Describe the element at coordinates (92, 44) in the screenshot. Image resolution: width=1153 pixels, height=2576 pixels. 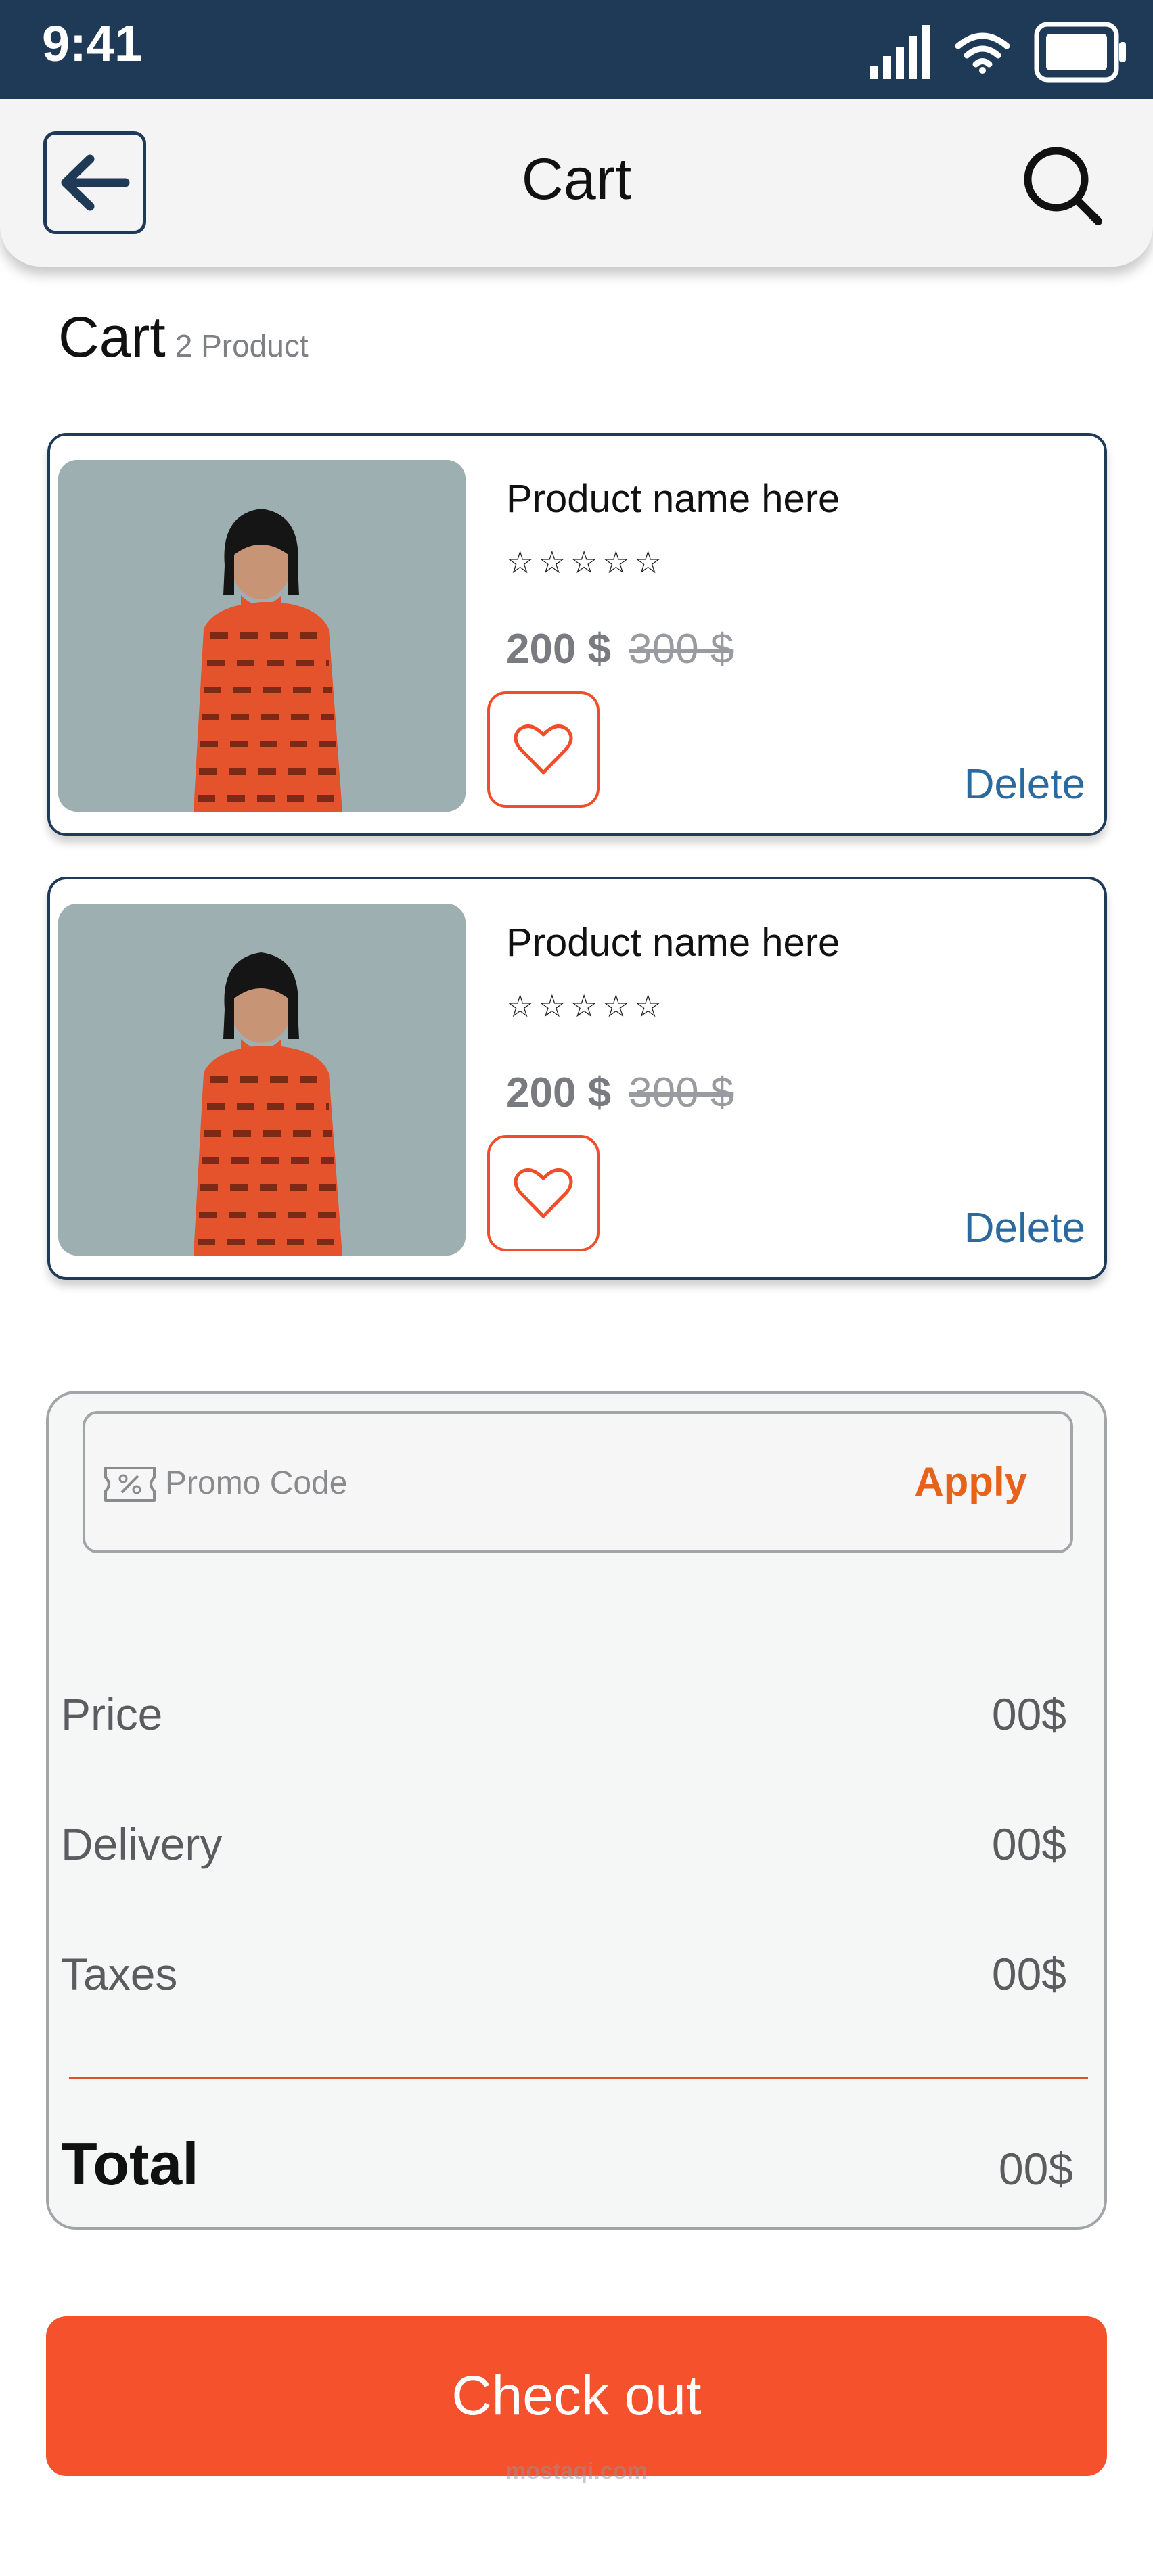
I see `status-time: 9:41` at that location.